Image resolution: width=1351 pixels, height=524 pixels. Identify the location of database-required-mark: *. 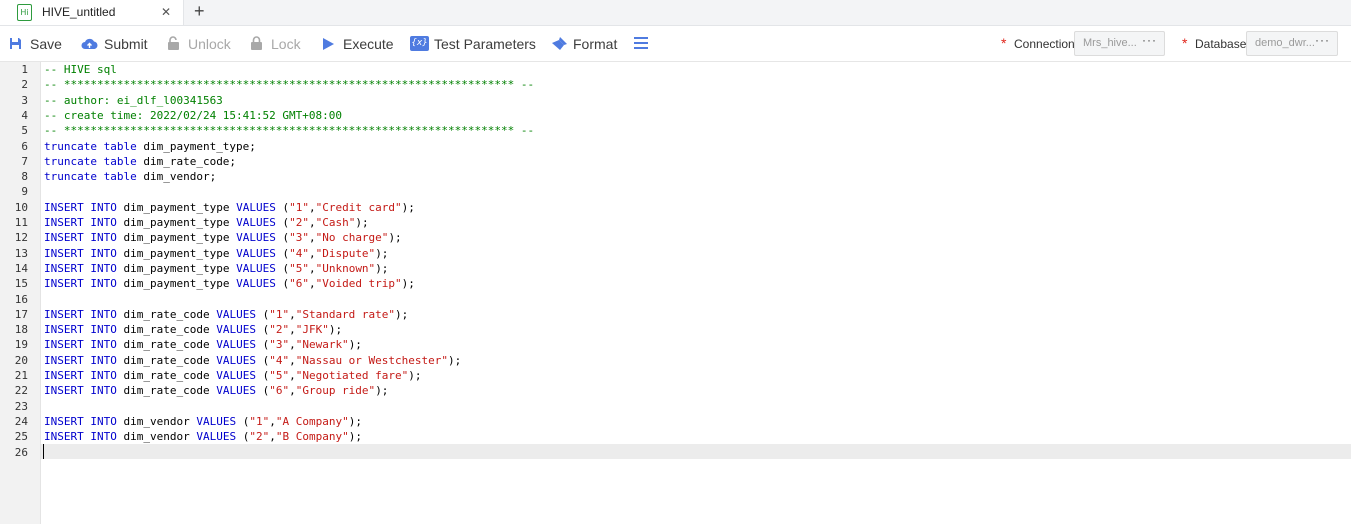
(1185, 43).